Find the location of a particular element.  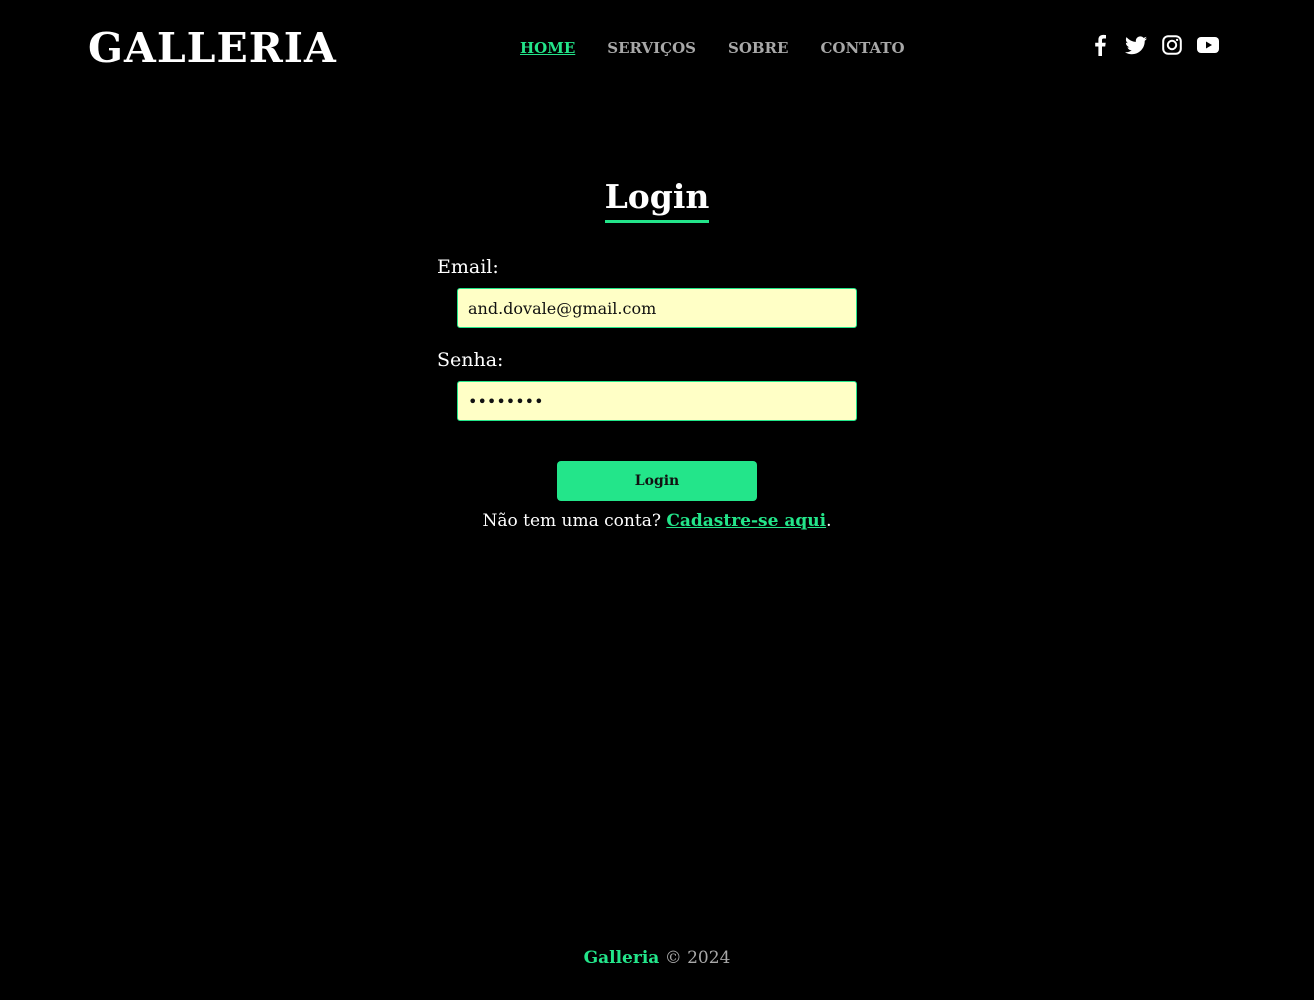

instagram-icon is located at coordinates (1172, 45).